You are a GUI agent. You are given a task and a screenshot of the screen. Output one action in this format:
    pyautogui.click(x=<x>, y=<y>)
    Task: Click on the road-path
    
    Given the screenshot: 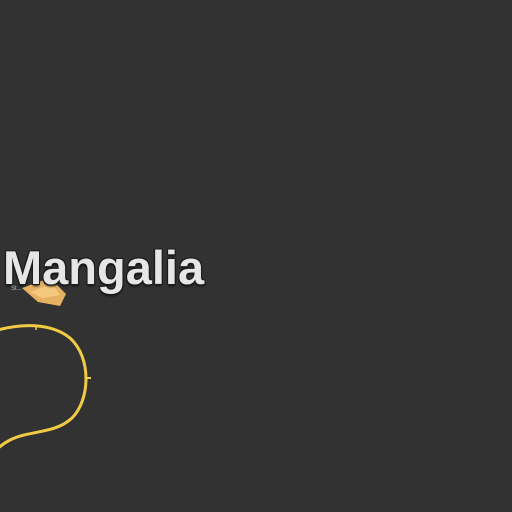 What is the action you would take?
    pyautogui.click(x=44, y=388)
    